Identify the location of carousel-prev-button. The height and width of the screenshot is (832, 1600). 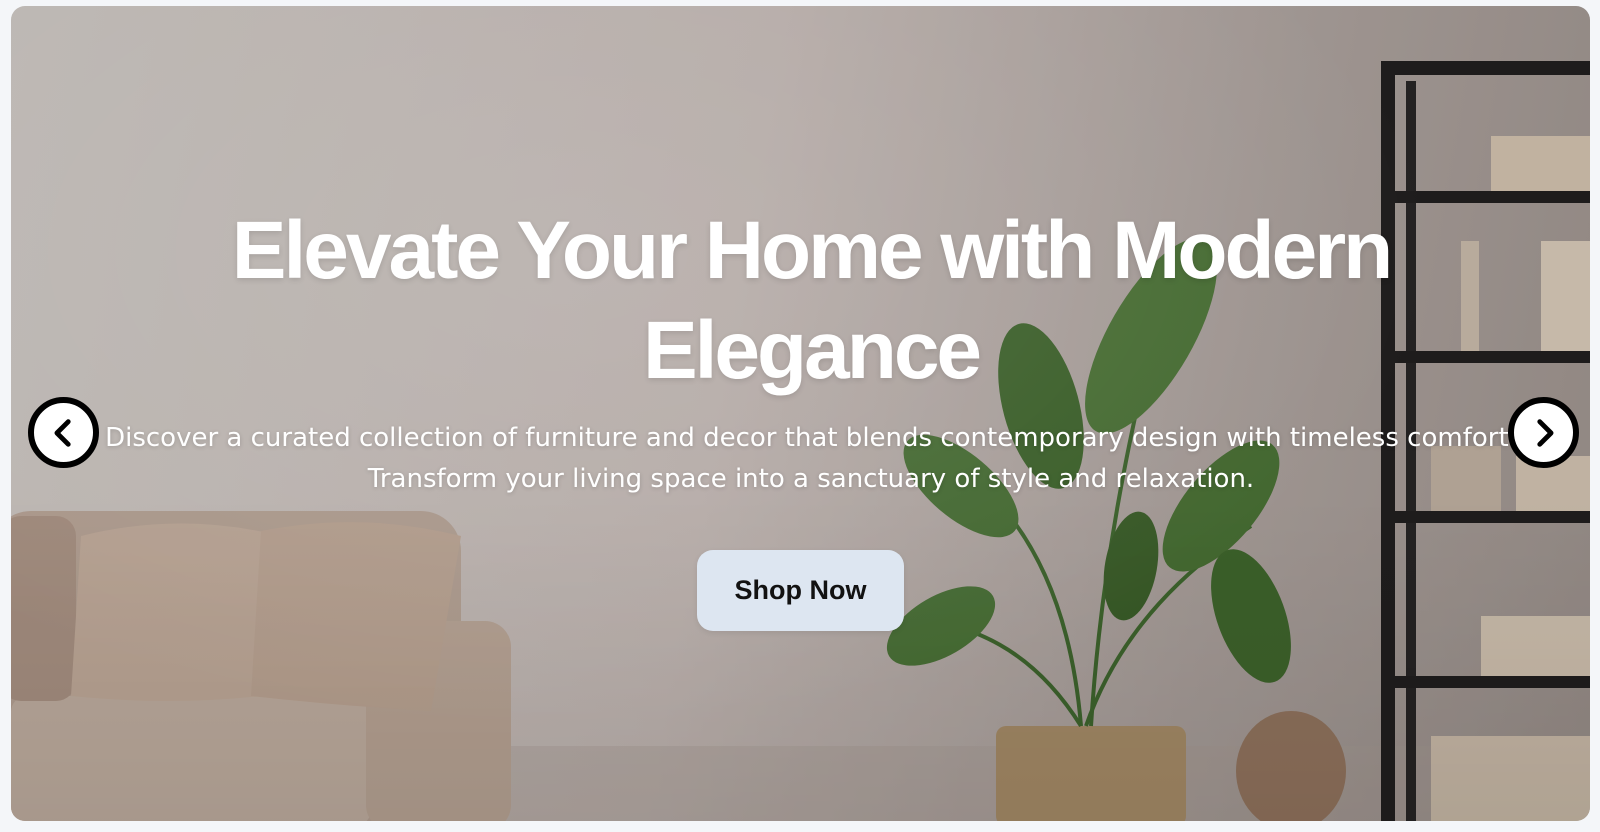
(63, 432).